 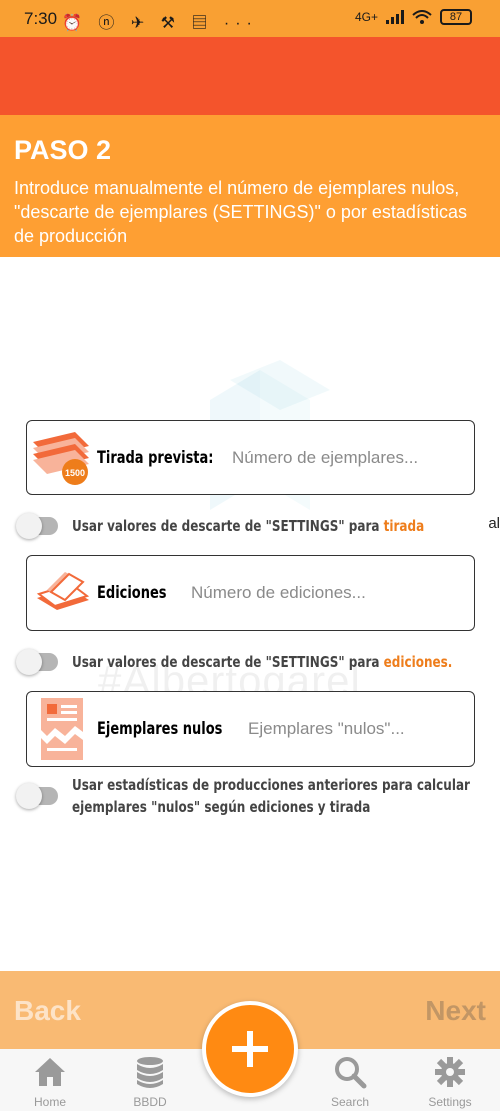 What do you see at coordinates (160, 729) in the screenshot?
I see `nulos-label: Ejemplares nulos` at bounding box center [160, 729].